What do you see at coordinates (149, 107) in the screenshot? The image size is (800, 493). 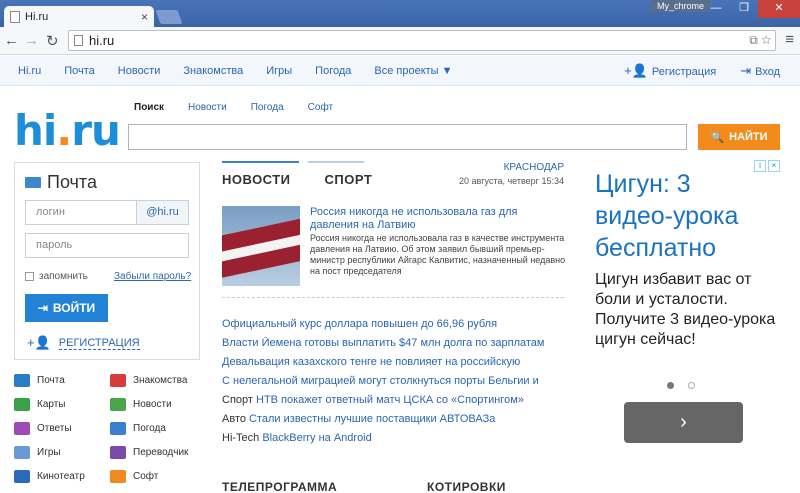 I see `search-tab-search: Поиск` at bounding box center [149, 107].